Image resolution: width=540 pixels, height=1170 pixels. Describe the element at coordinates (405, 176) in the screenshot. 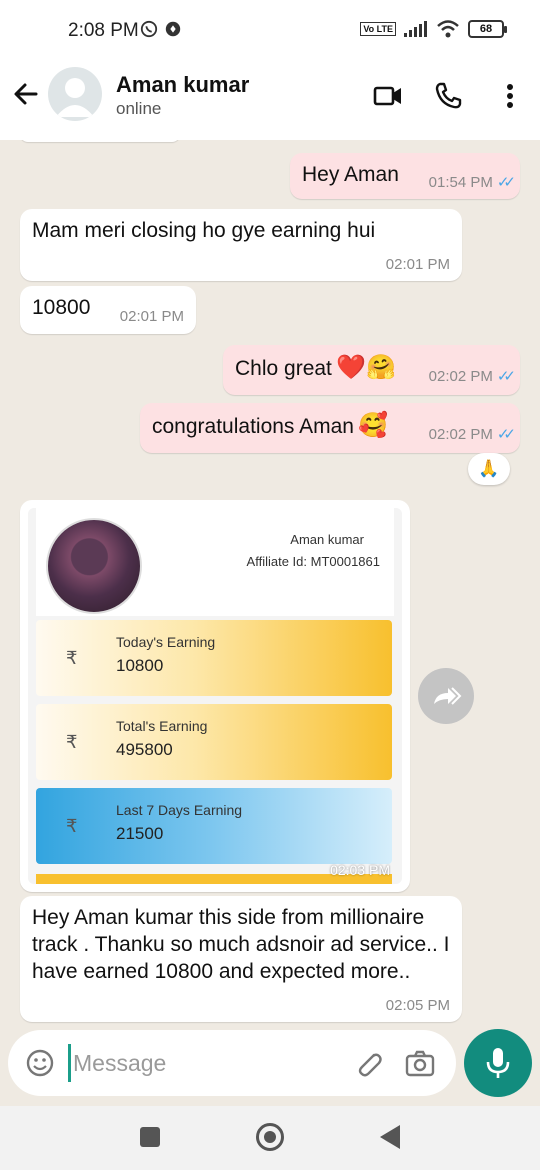

I see `message-bubble-outgoing: Hey Aman 01:54 PM ✓✓` at that location.